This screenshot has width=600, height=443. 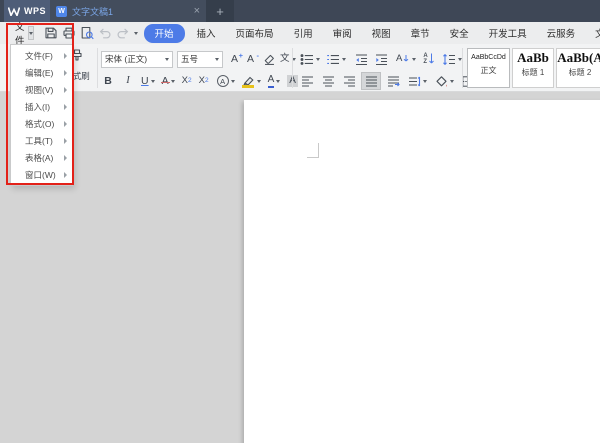 What do you see at coordinates (108, 81) in the screenshot?
I see `bold-button: B` at bounding box center [108, 81].